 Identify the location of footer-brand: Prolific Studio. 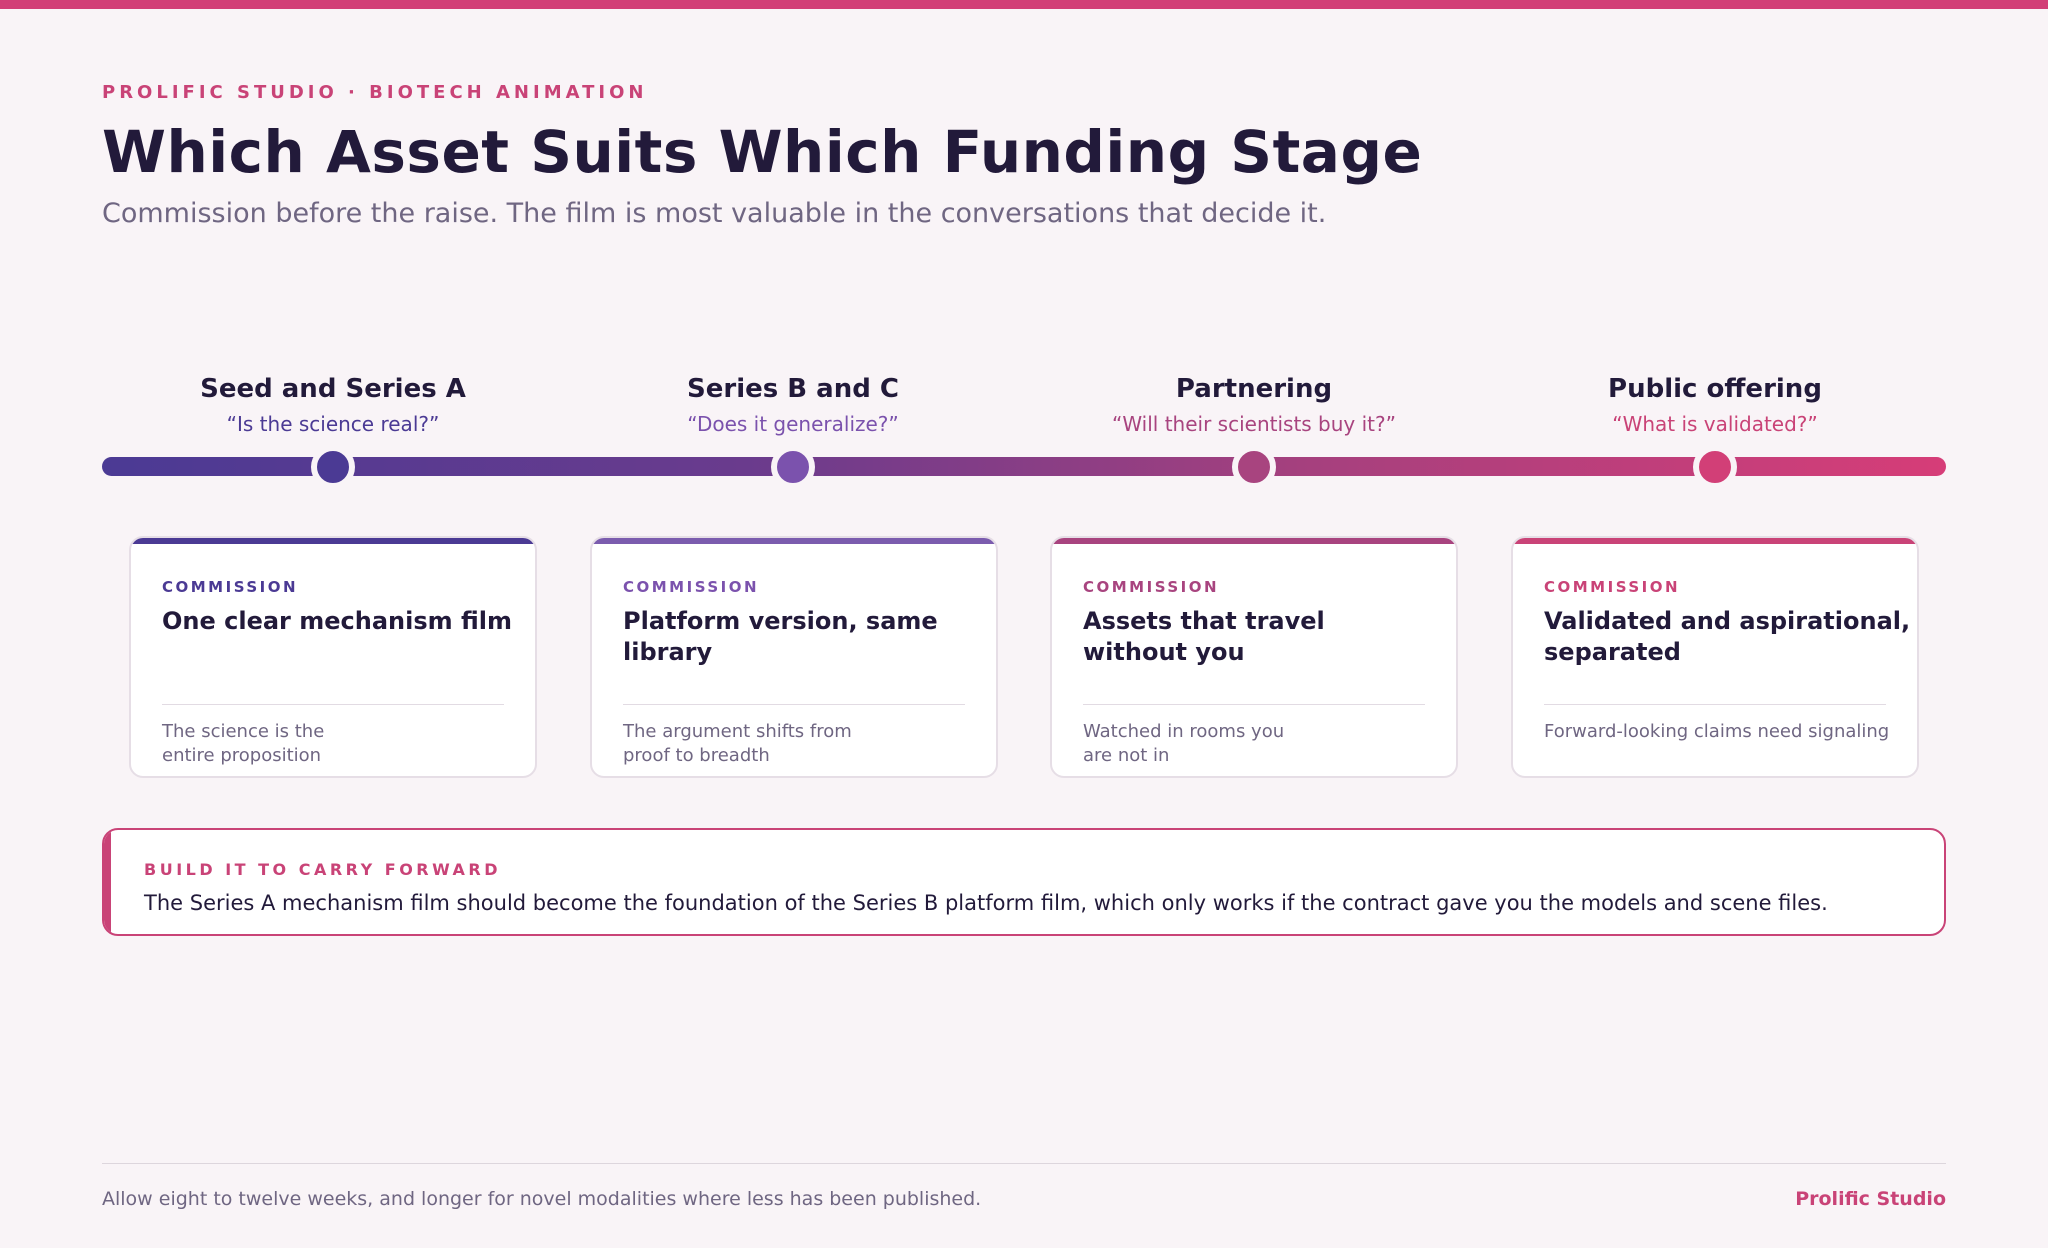
(1870, 1199).